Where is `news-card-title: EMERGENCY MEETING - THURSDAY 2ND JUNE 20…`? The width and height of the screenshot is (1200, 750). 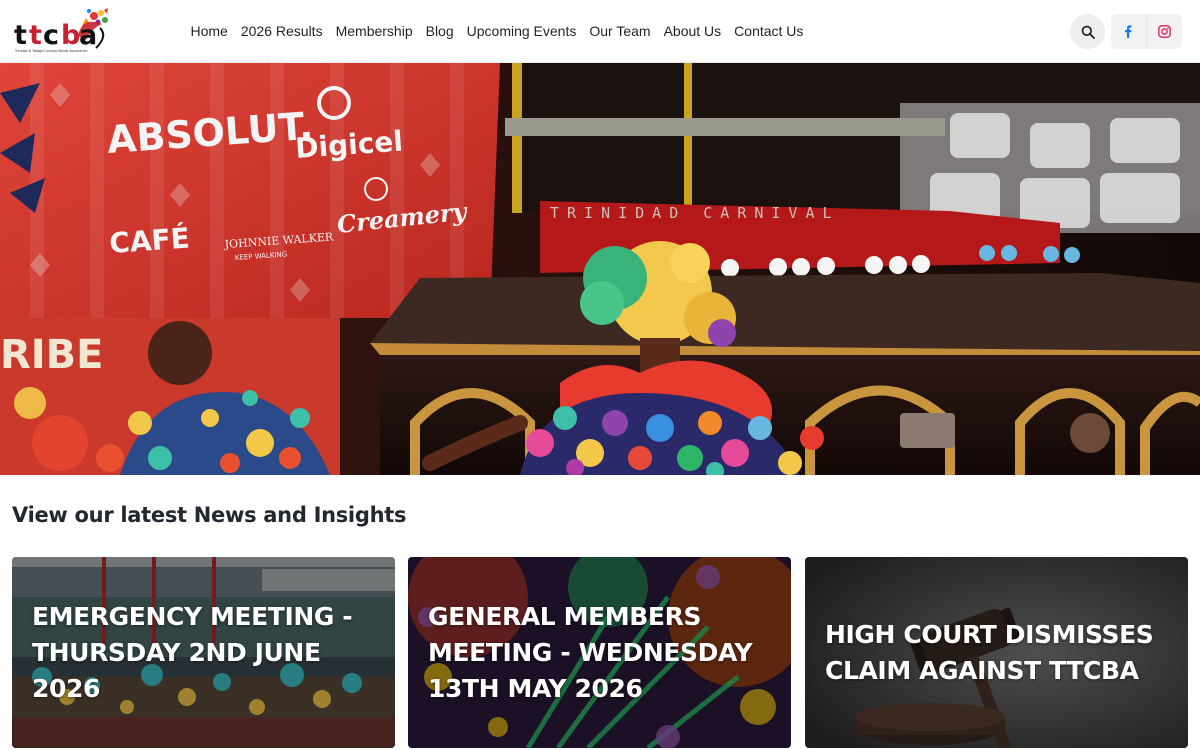
news-card-title: EMERGENCY MEETING - THURSDAY 2ND JUNE 20… is located at coordinates (192, 652).